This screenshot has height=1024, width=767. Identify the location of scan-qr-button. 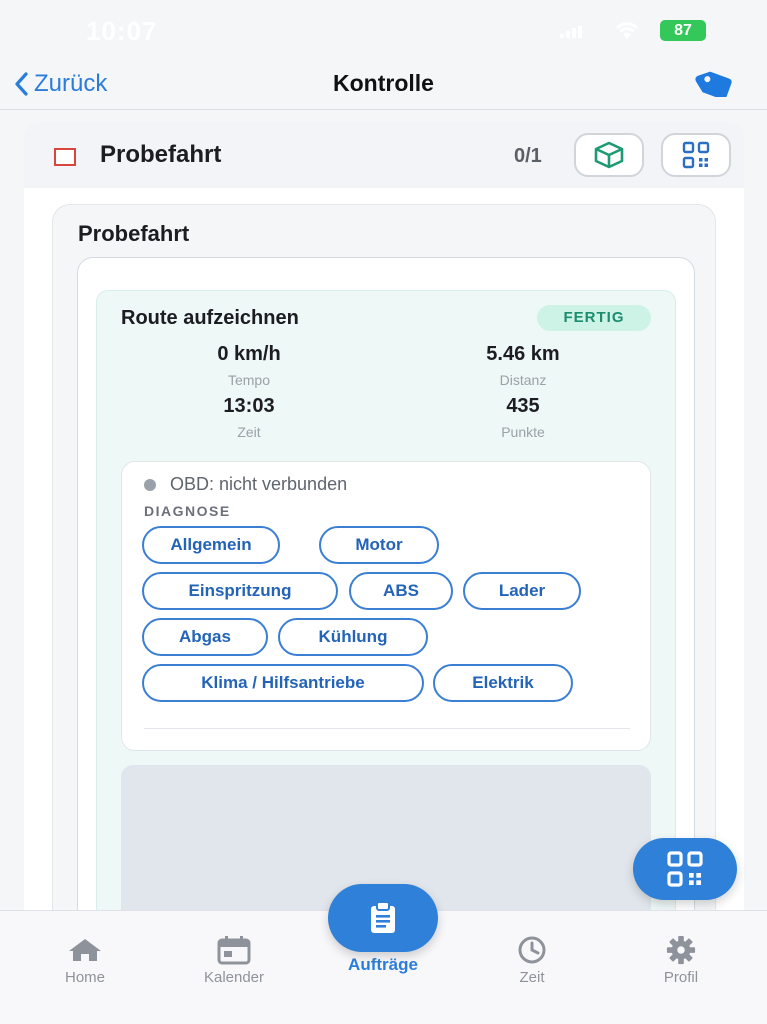
(685, 869).